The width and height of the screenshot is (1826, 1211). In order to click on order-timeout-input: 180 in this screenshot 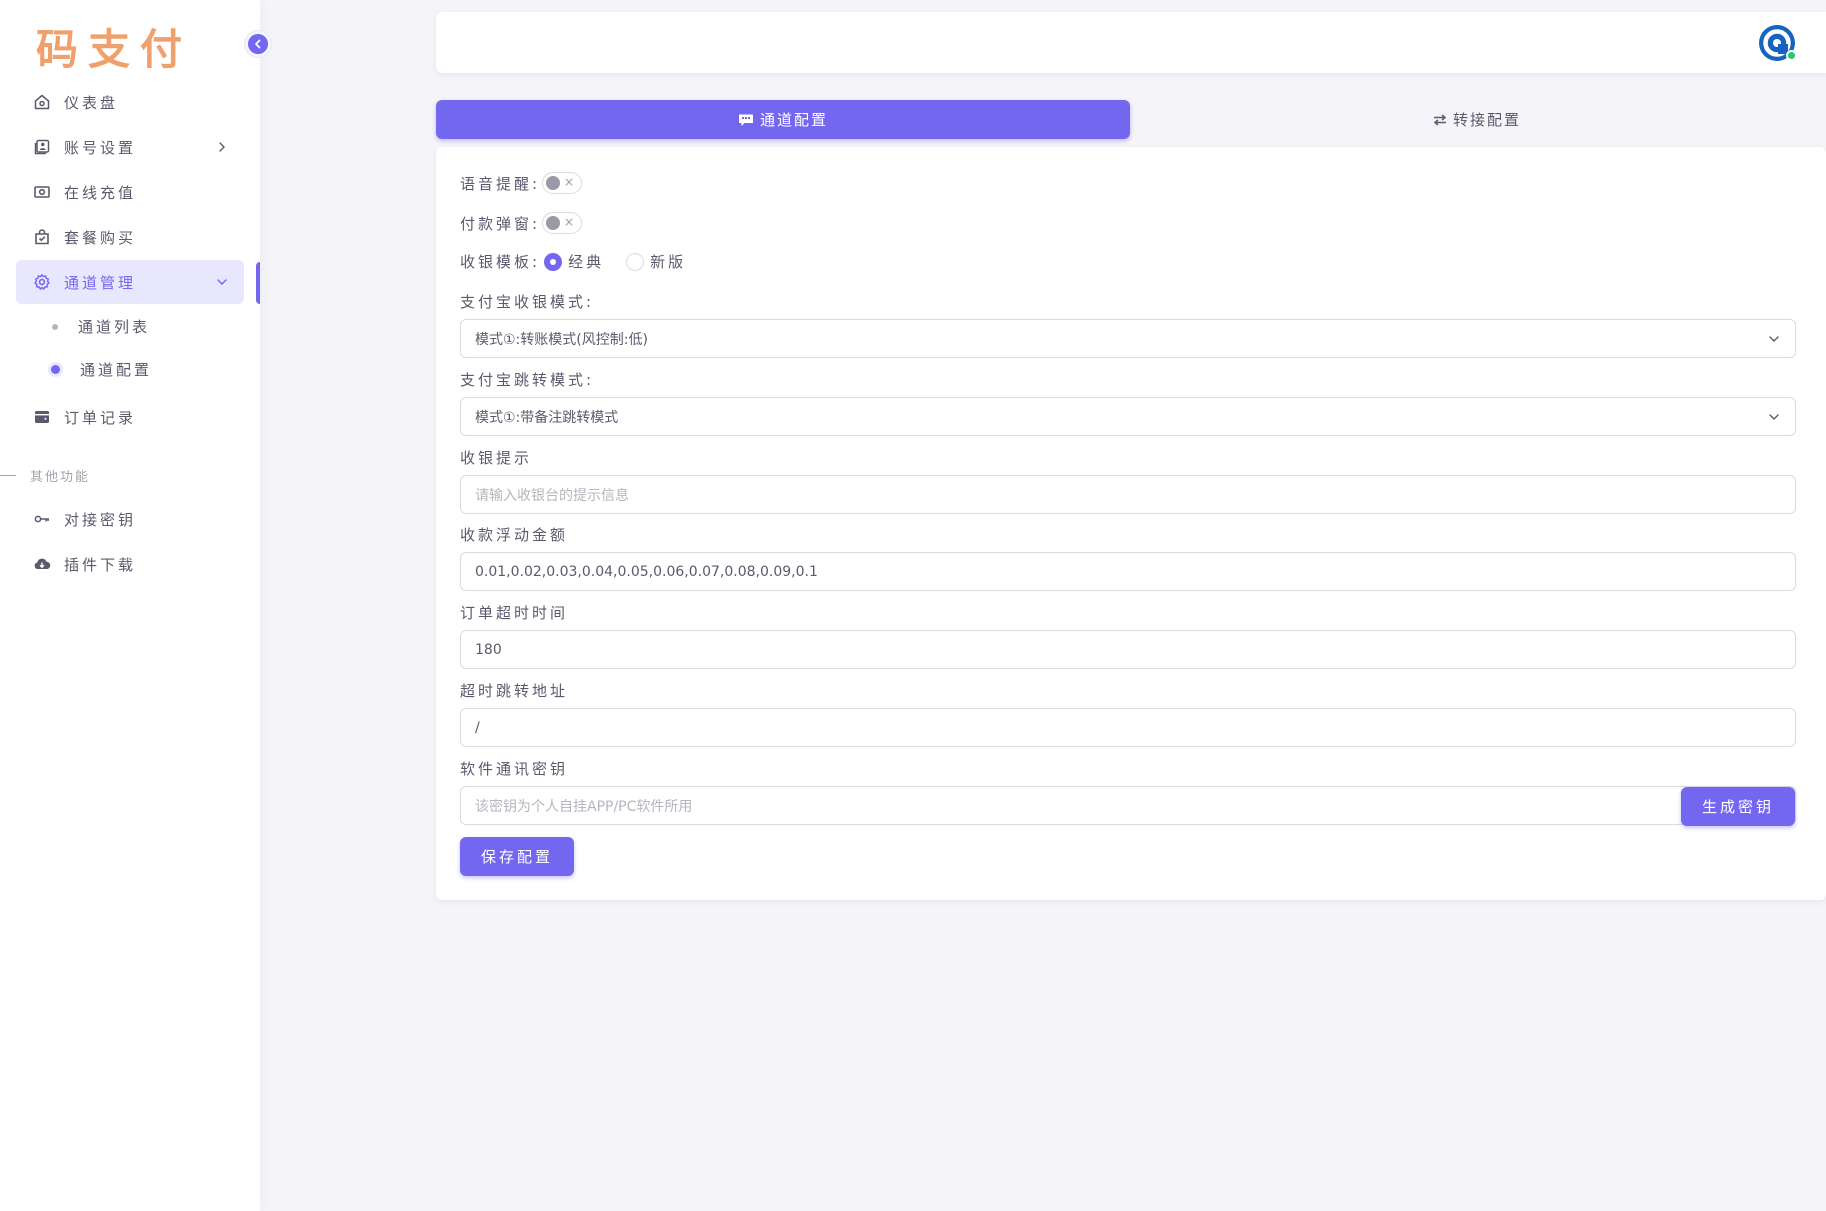, I will do `click(1128, 649)`.